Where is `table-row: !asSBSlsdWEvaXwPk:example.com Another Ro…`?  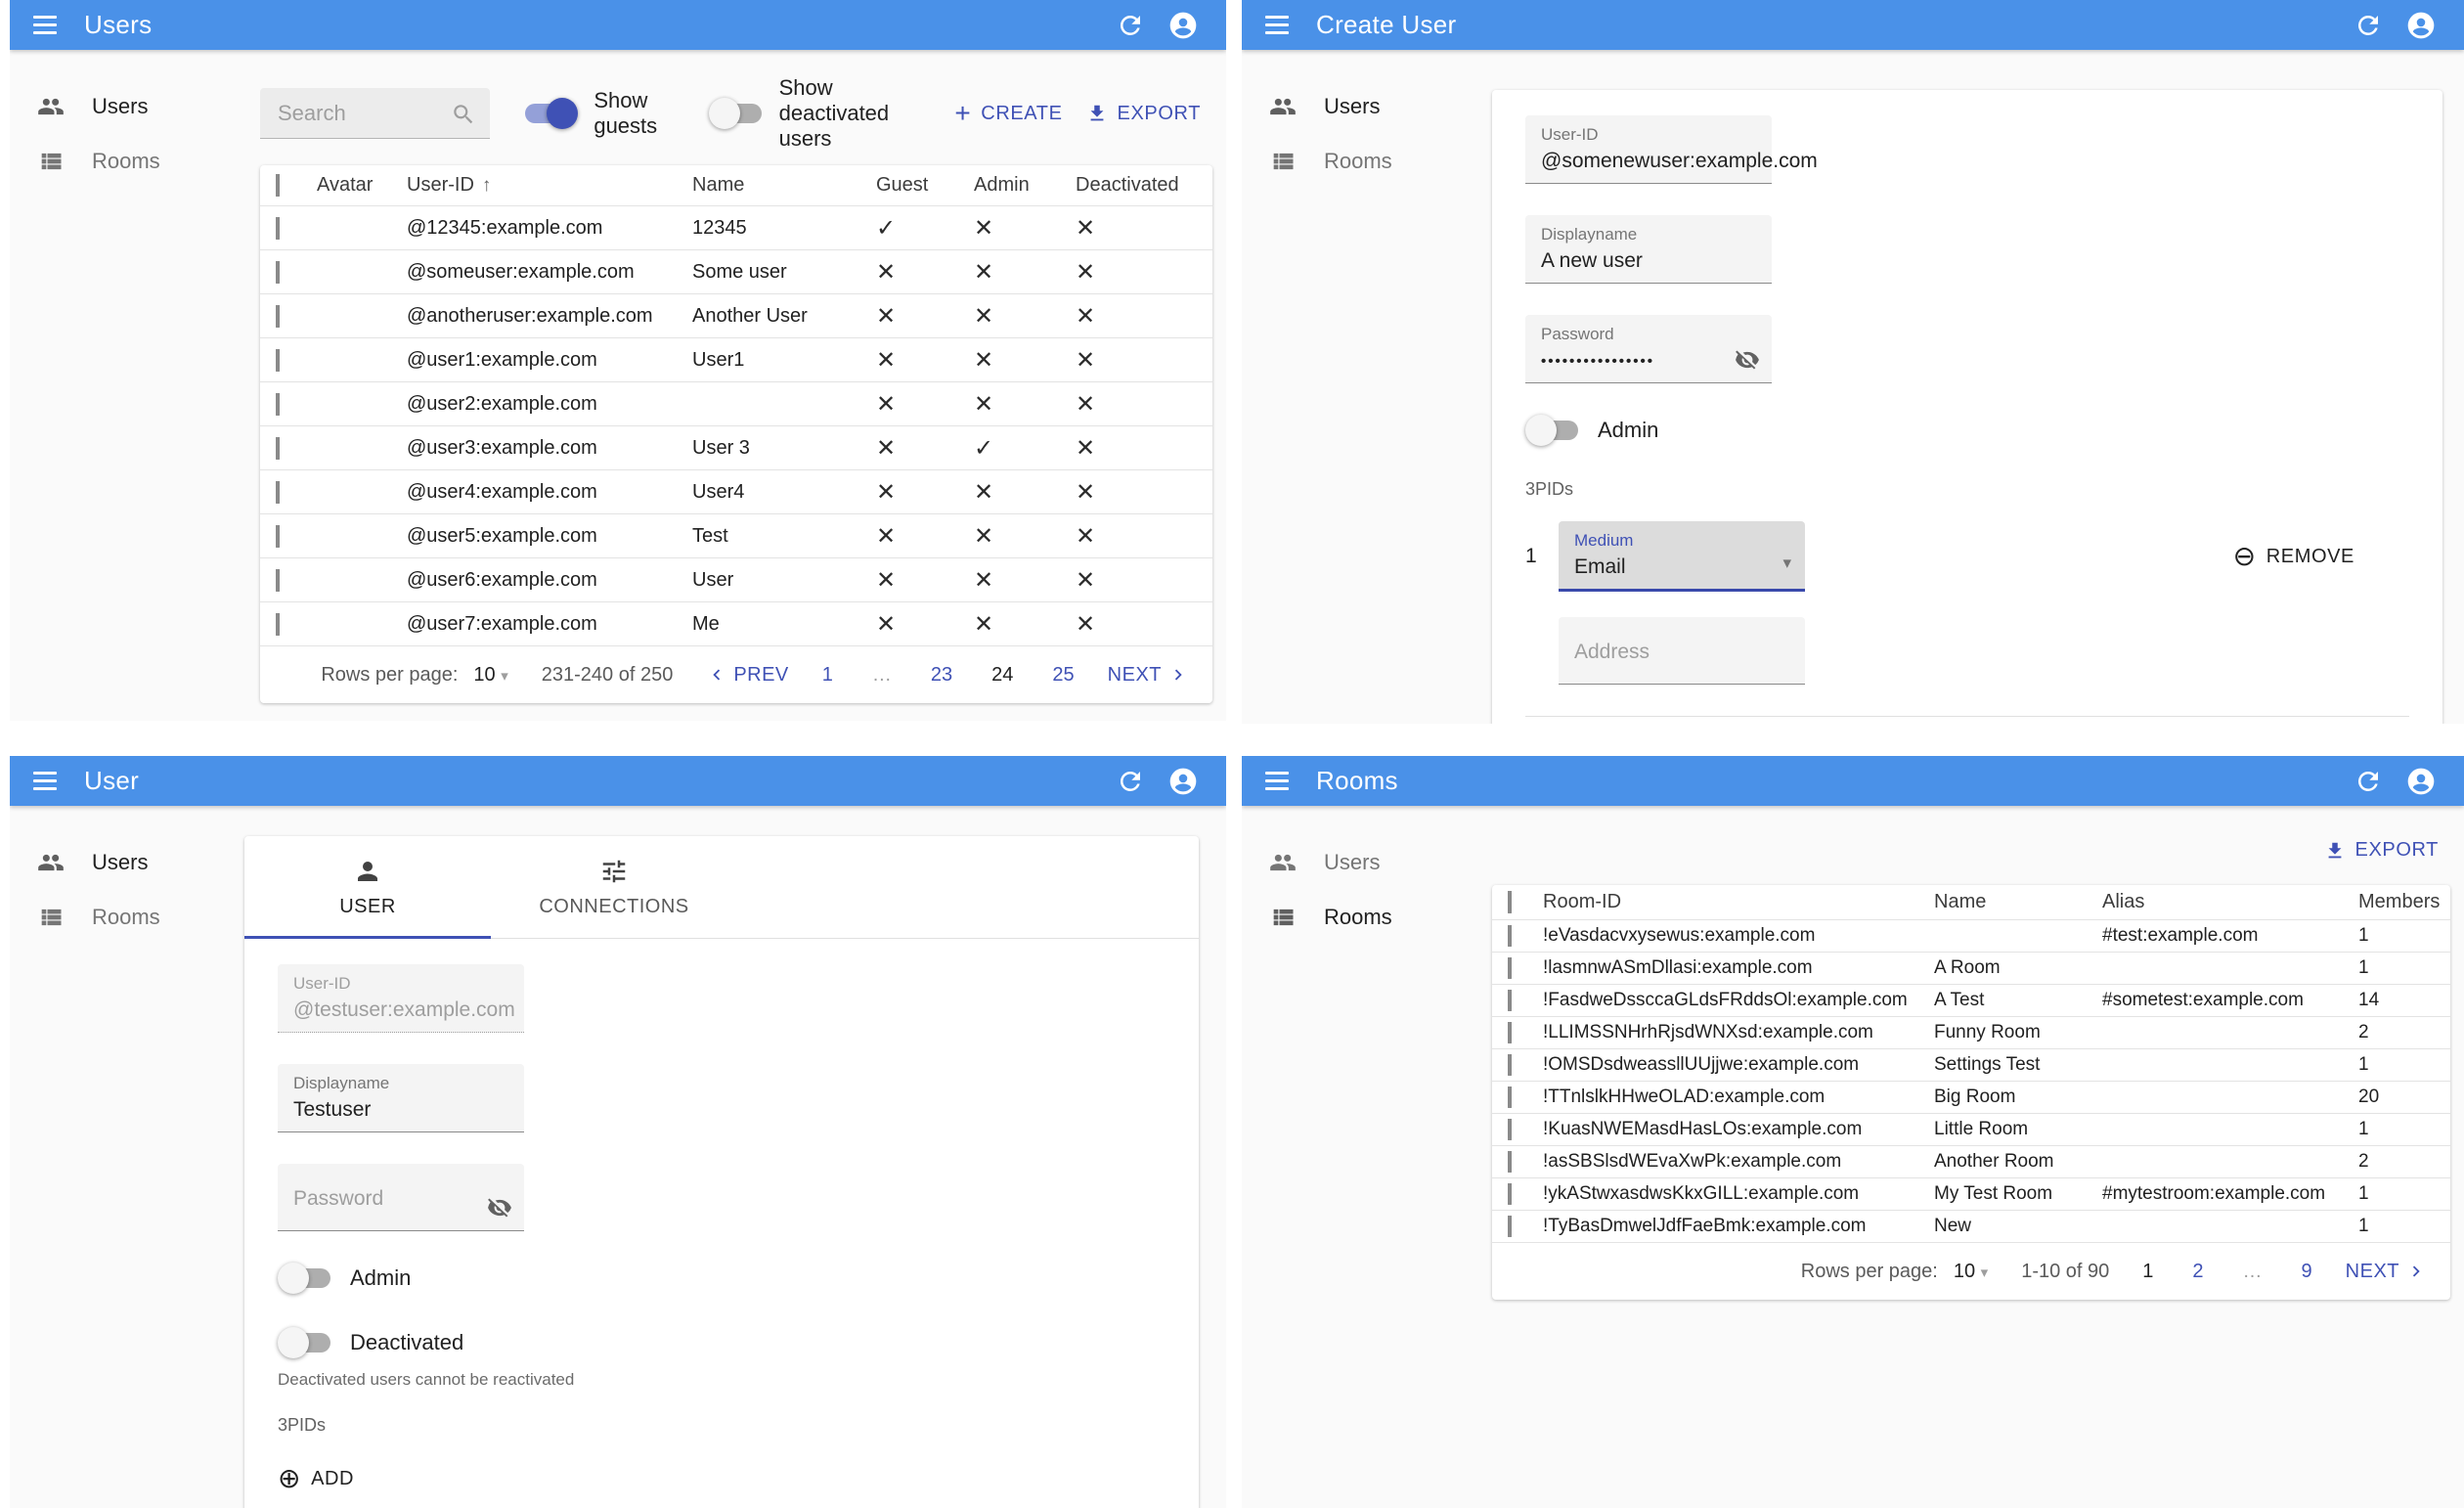
table-row: !asSBSlsdWEvaXwPk:example.com Another Ro… is located at coordinates (1971, 1162).